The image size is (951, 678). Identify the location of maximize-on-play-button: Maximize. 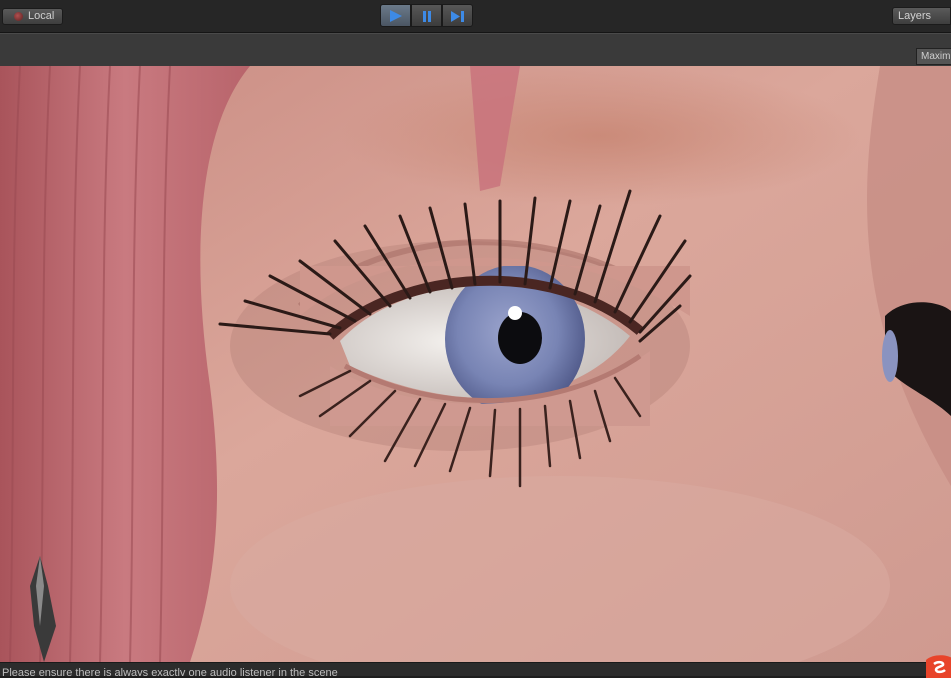
(933, 56).